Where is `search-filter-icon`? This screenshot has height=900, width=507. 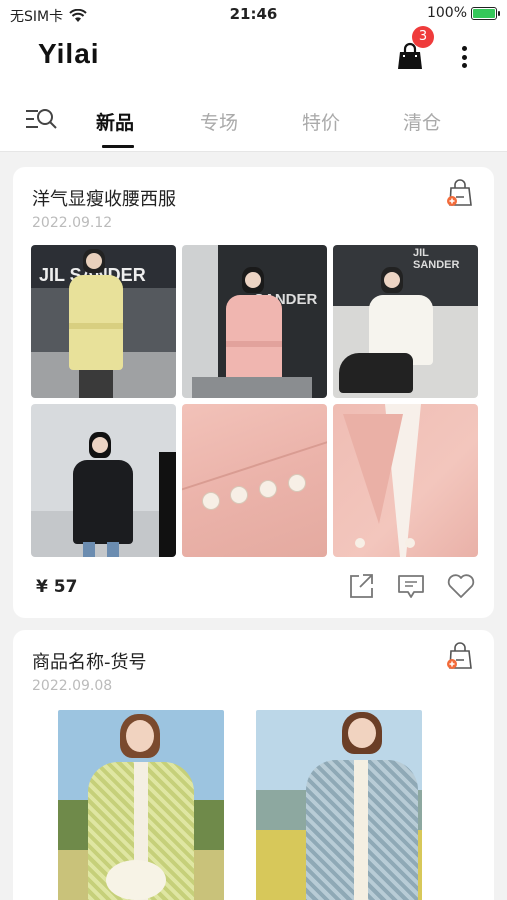
search-filter-icon is located at coordinates (41, 119).